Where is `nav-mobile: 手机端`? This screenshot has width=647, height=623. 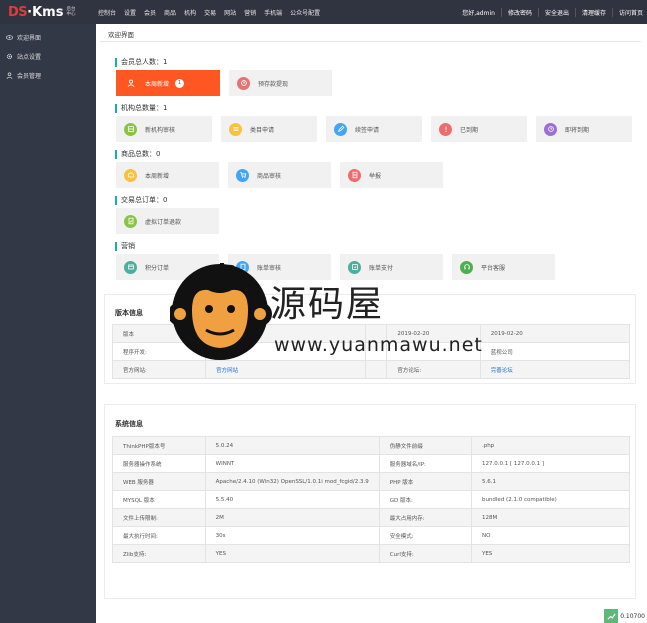
nav-mobile: 手机端 is located at coordinates (273, 12).